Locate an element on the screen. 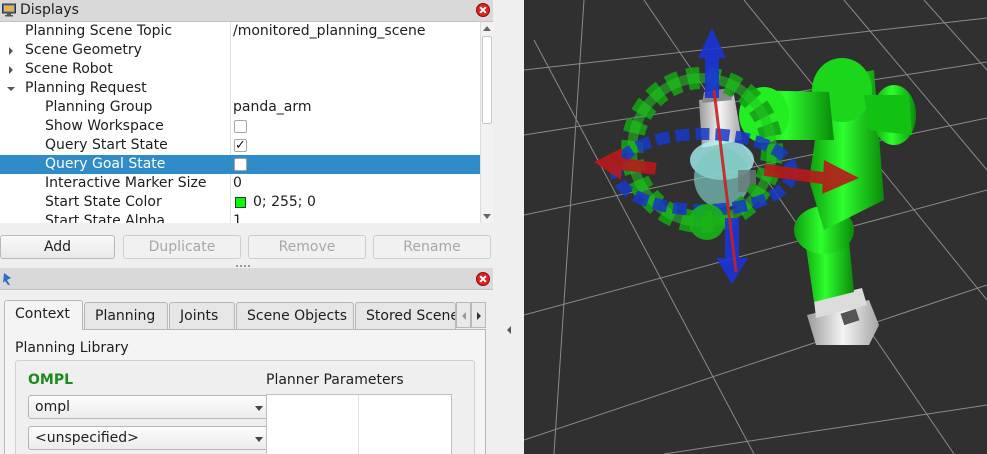  scrollbar-thumb is located at coordinates (487, 80).